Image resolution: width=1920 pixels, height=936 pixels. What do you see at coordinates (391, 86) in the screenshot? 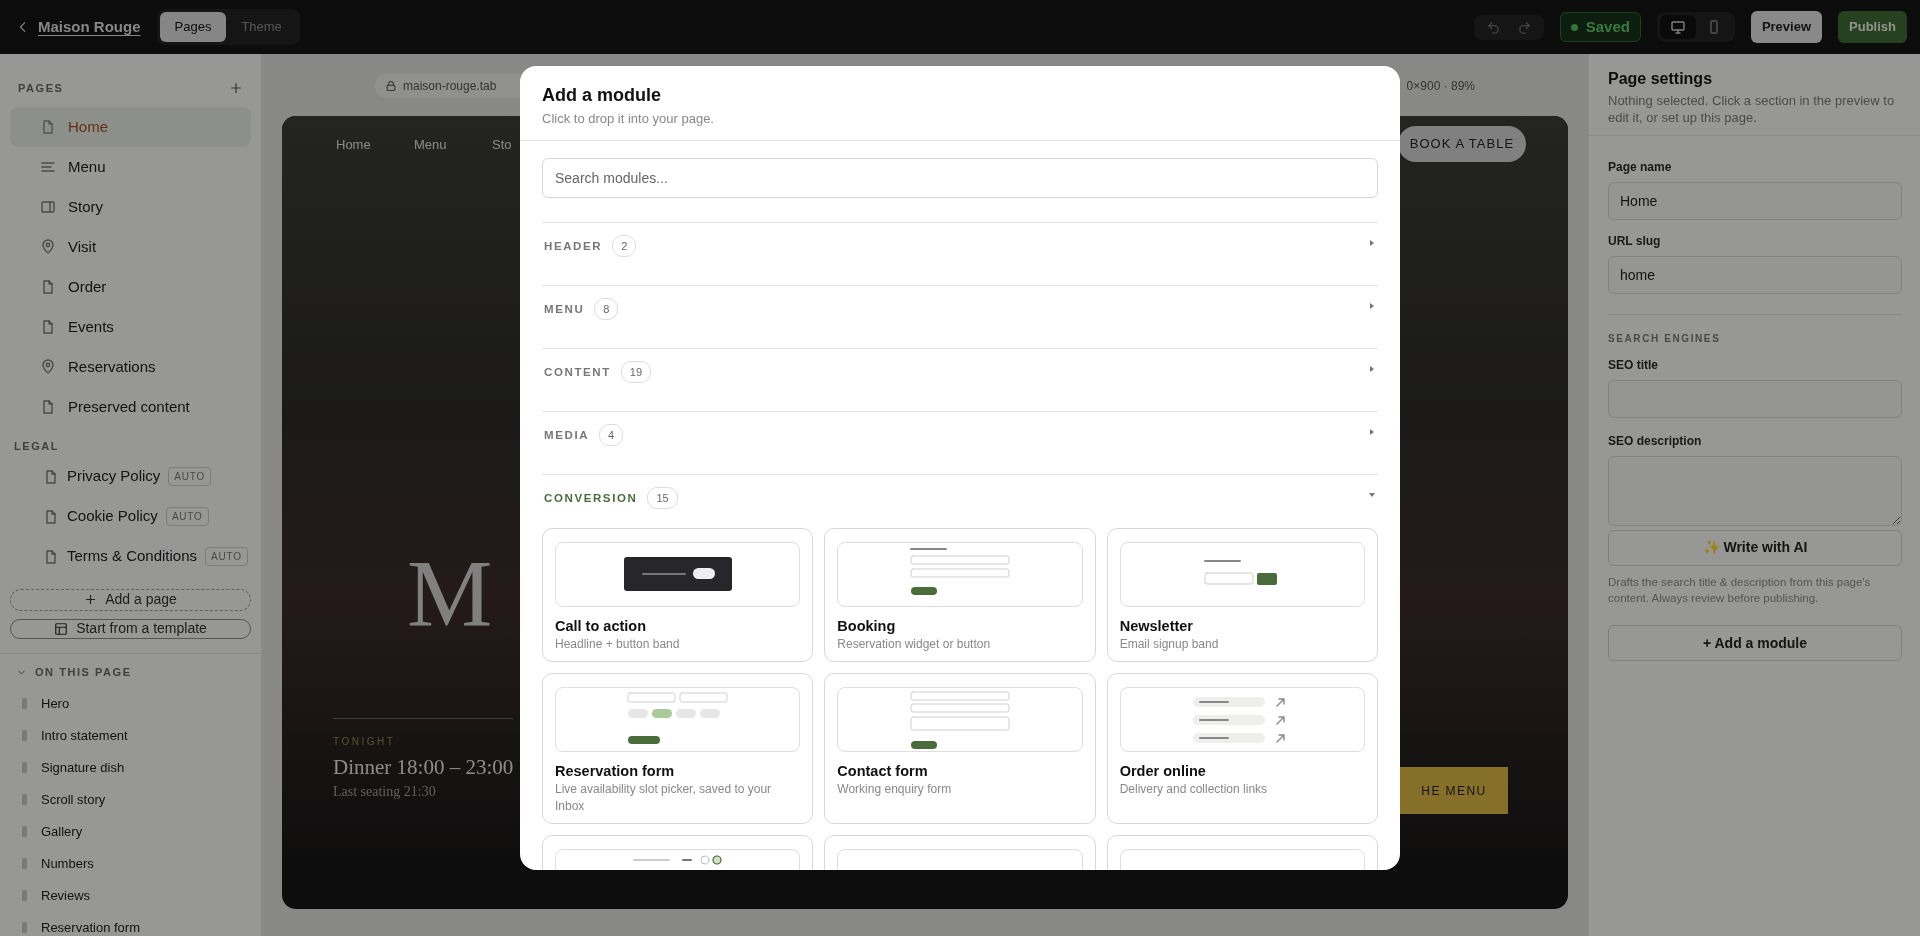
I see `lock-icon` at bounding box center [391, 86].